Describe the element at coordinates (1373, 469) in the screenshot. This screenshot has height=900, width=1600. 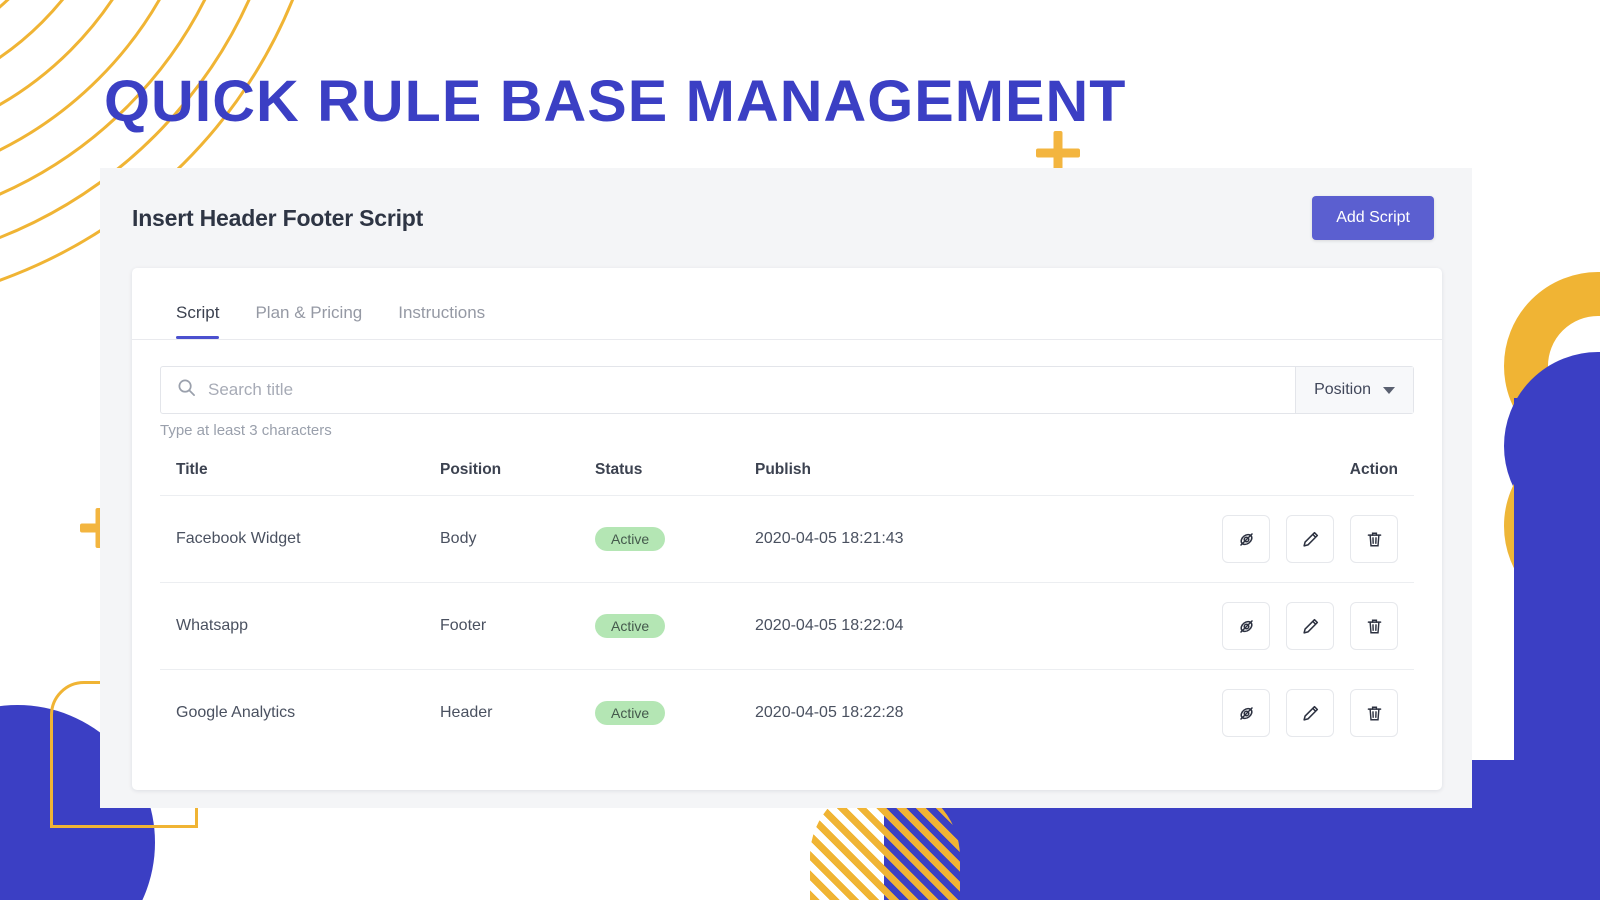
I see `column-header-action: Action` at that location.